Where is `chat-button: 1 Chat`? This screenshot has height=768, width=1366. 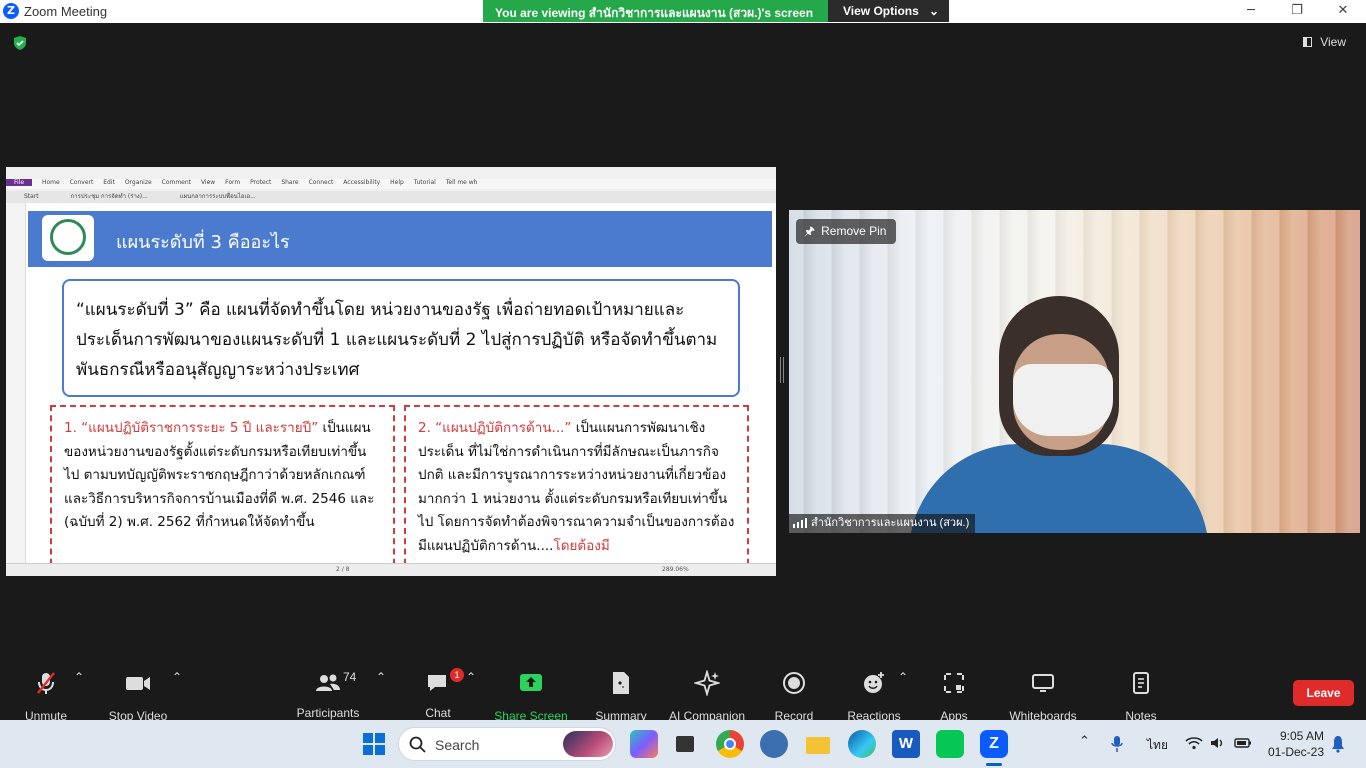
chat-button: 1 Chat is located at coordinates (442, 694).